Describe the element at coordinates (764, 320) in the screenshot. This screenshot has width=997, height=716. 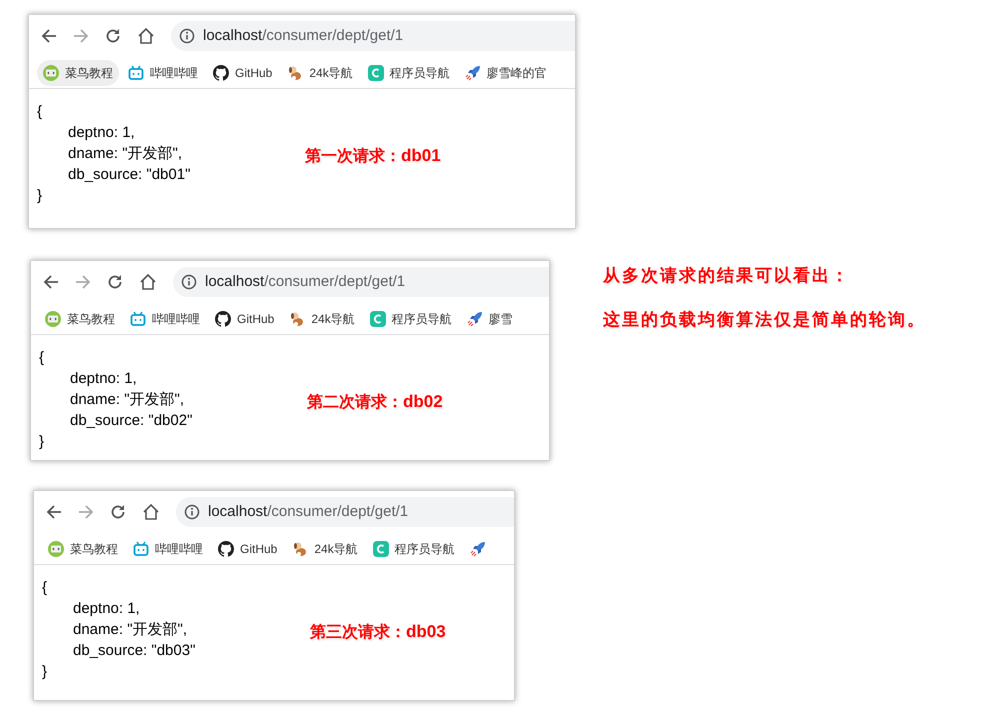
I see `conclusion-text: 这里的负载均衡算法仅是简单的轮询。` at that location.